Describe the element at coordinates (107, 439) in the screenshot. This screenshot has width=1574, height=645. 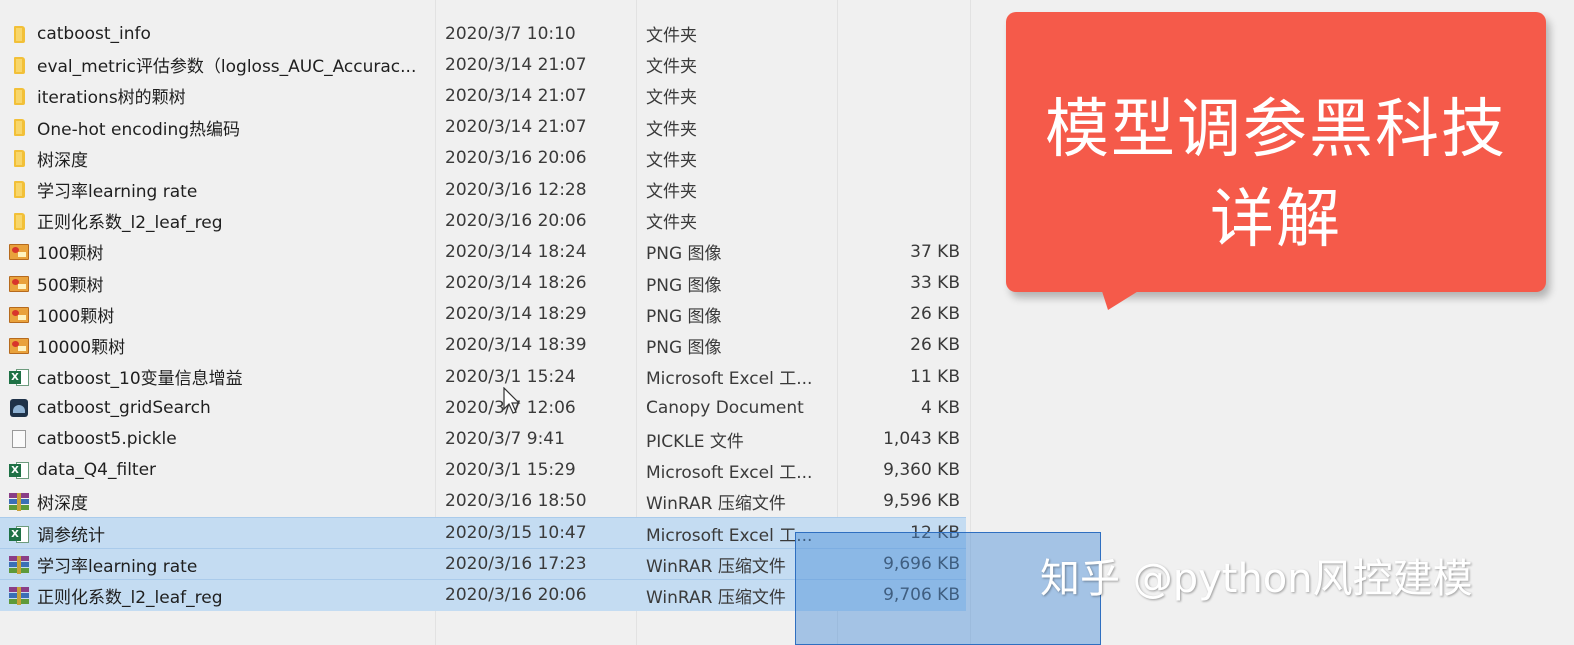
I see `file-name: catboost5.pickle` at that location.